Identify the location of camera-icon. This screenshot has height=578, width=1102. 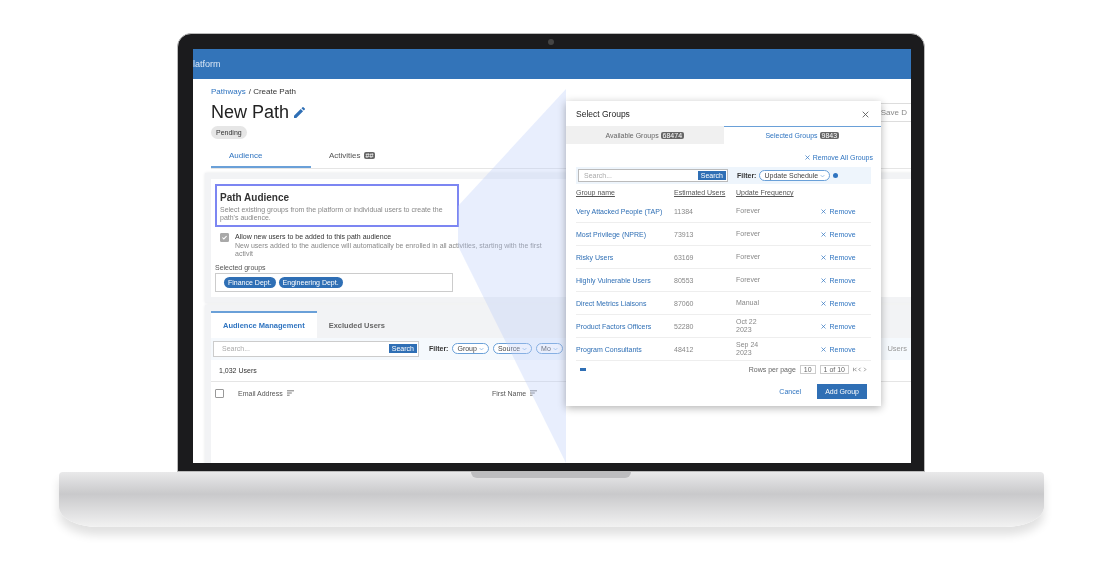
(551, 42).